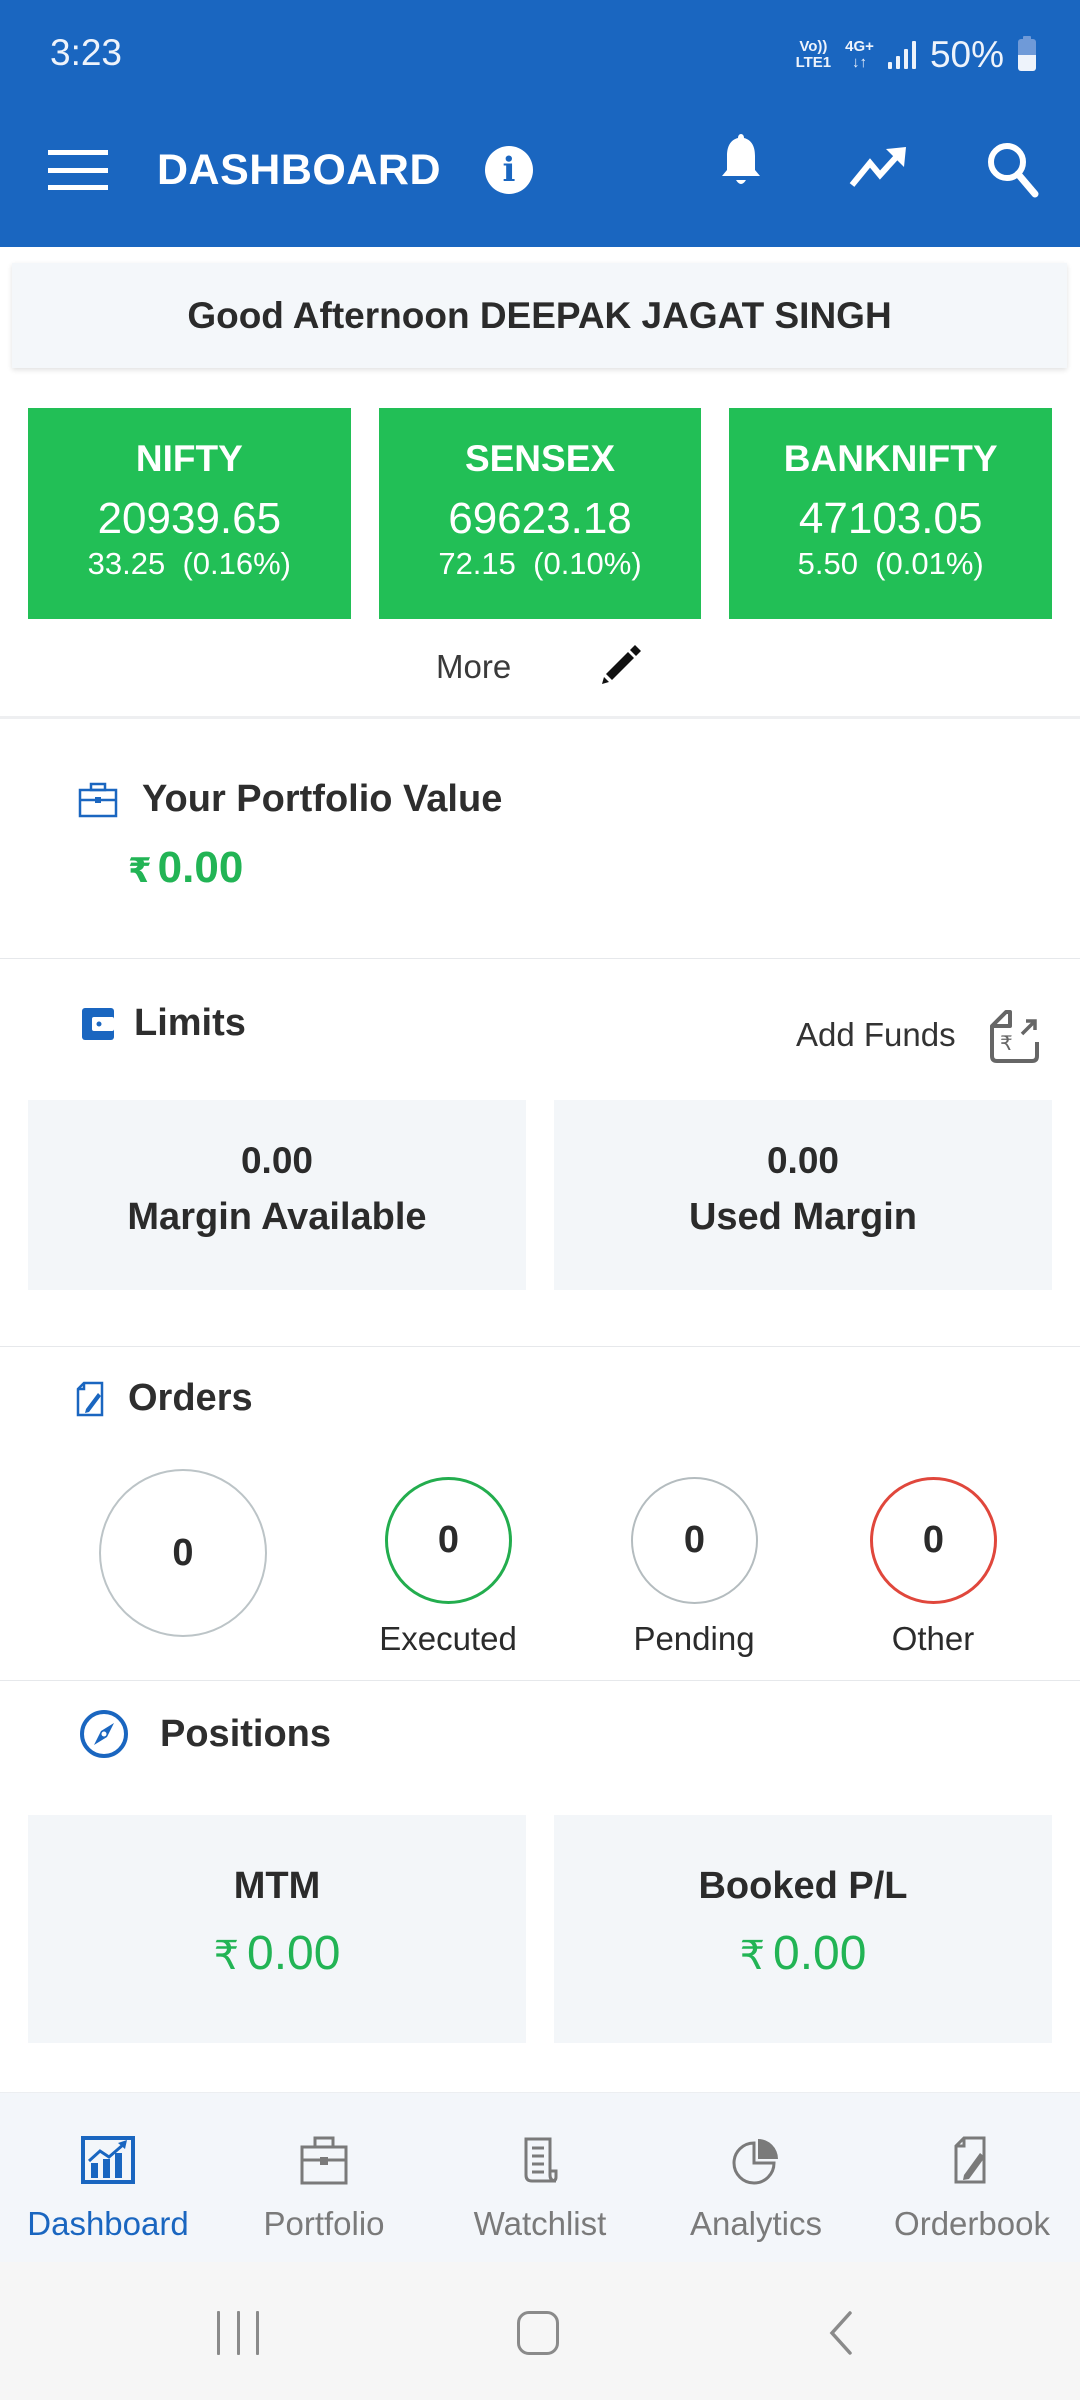  I want to click on menu-icon, so click(78, 170).